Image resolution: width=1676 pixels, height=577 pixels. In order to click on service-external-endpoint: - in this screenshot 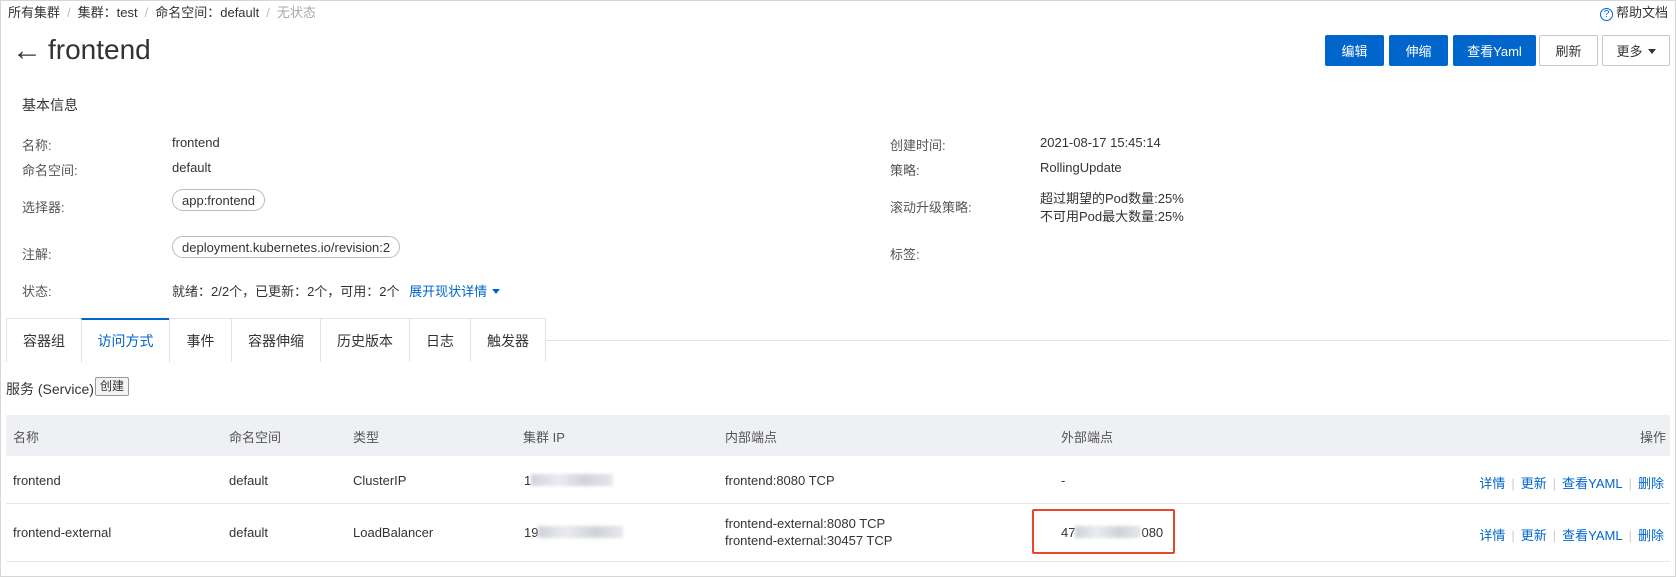, I will do `click(1063, 480)`.